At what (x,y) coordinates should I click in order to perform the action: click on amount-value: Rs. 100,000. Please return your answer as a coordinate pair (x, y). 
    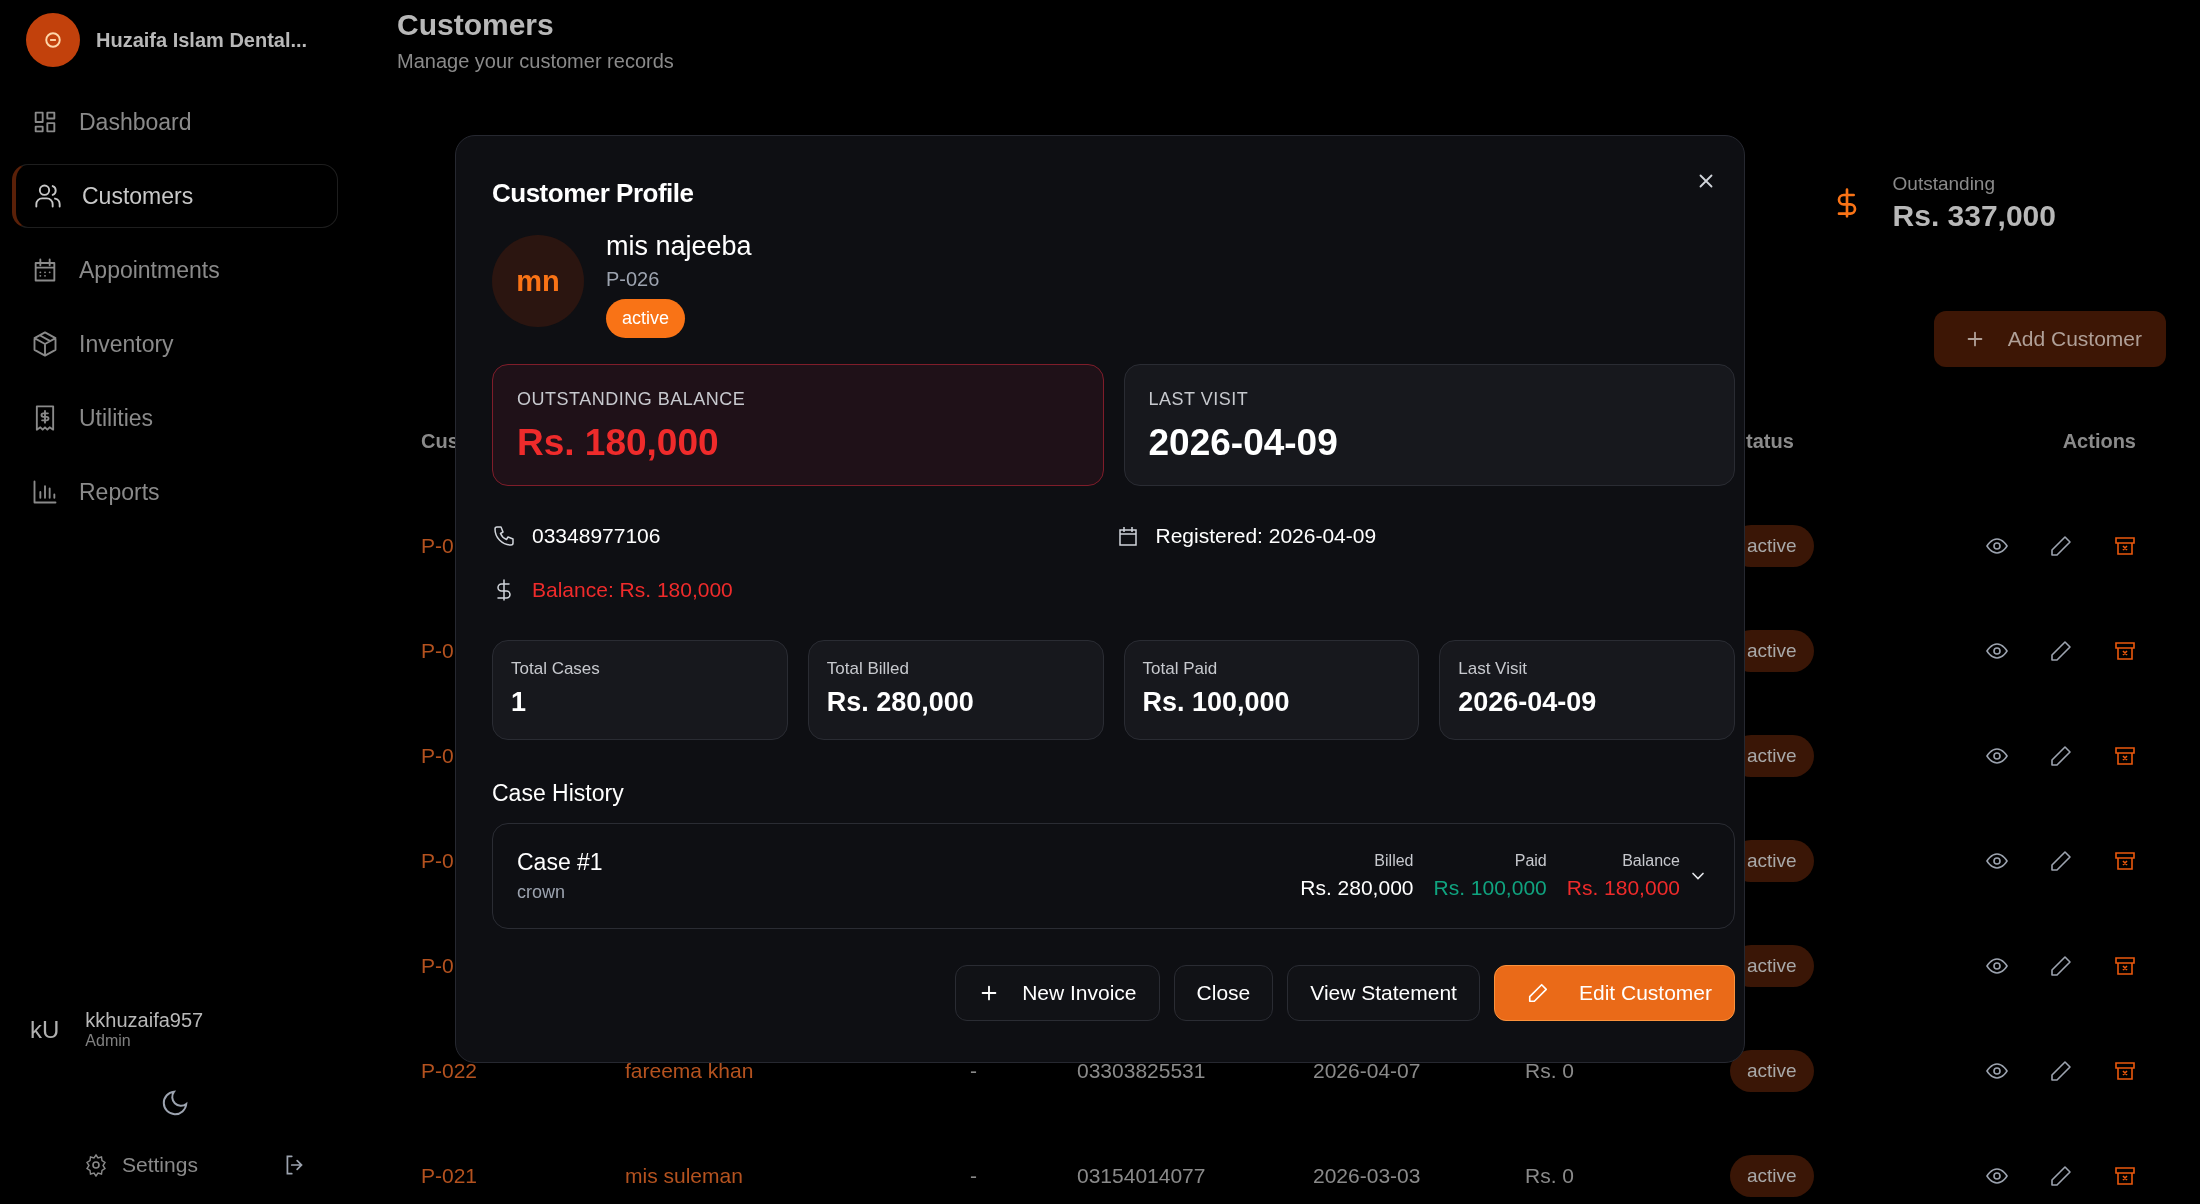
    Looking at the image, I should click on (1490, 888).